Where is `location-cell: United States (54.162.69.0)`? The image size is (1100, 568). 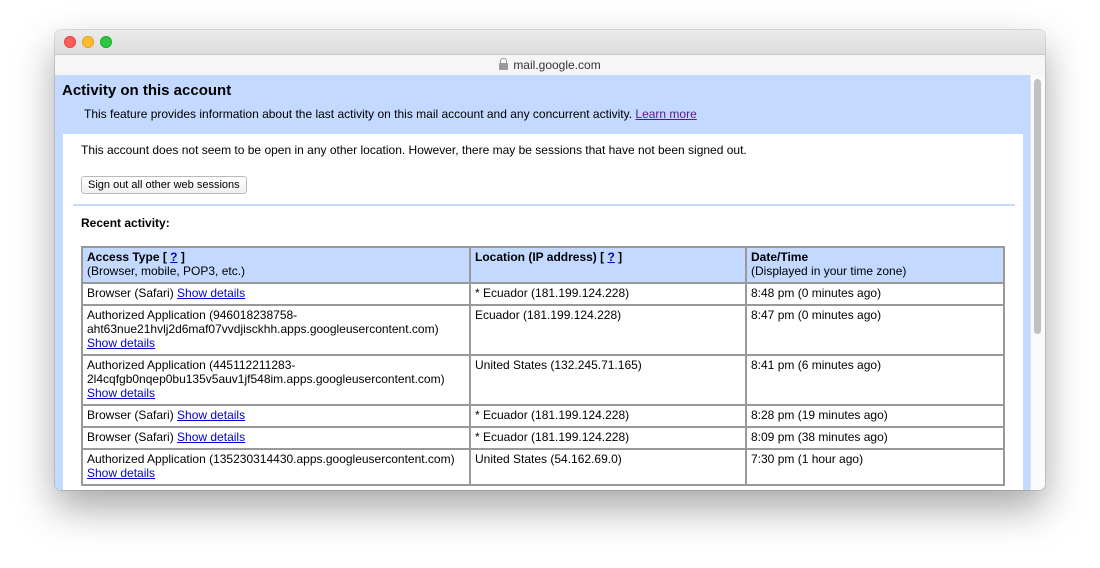
location-cell: United States (54.162.69.0) is located at coordinates (608, 467).